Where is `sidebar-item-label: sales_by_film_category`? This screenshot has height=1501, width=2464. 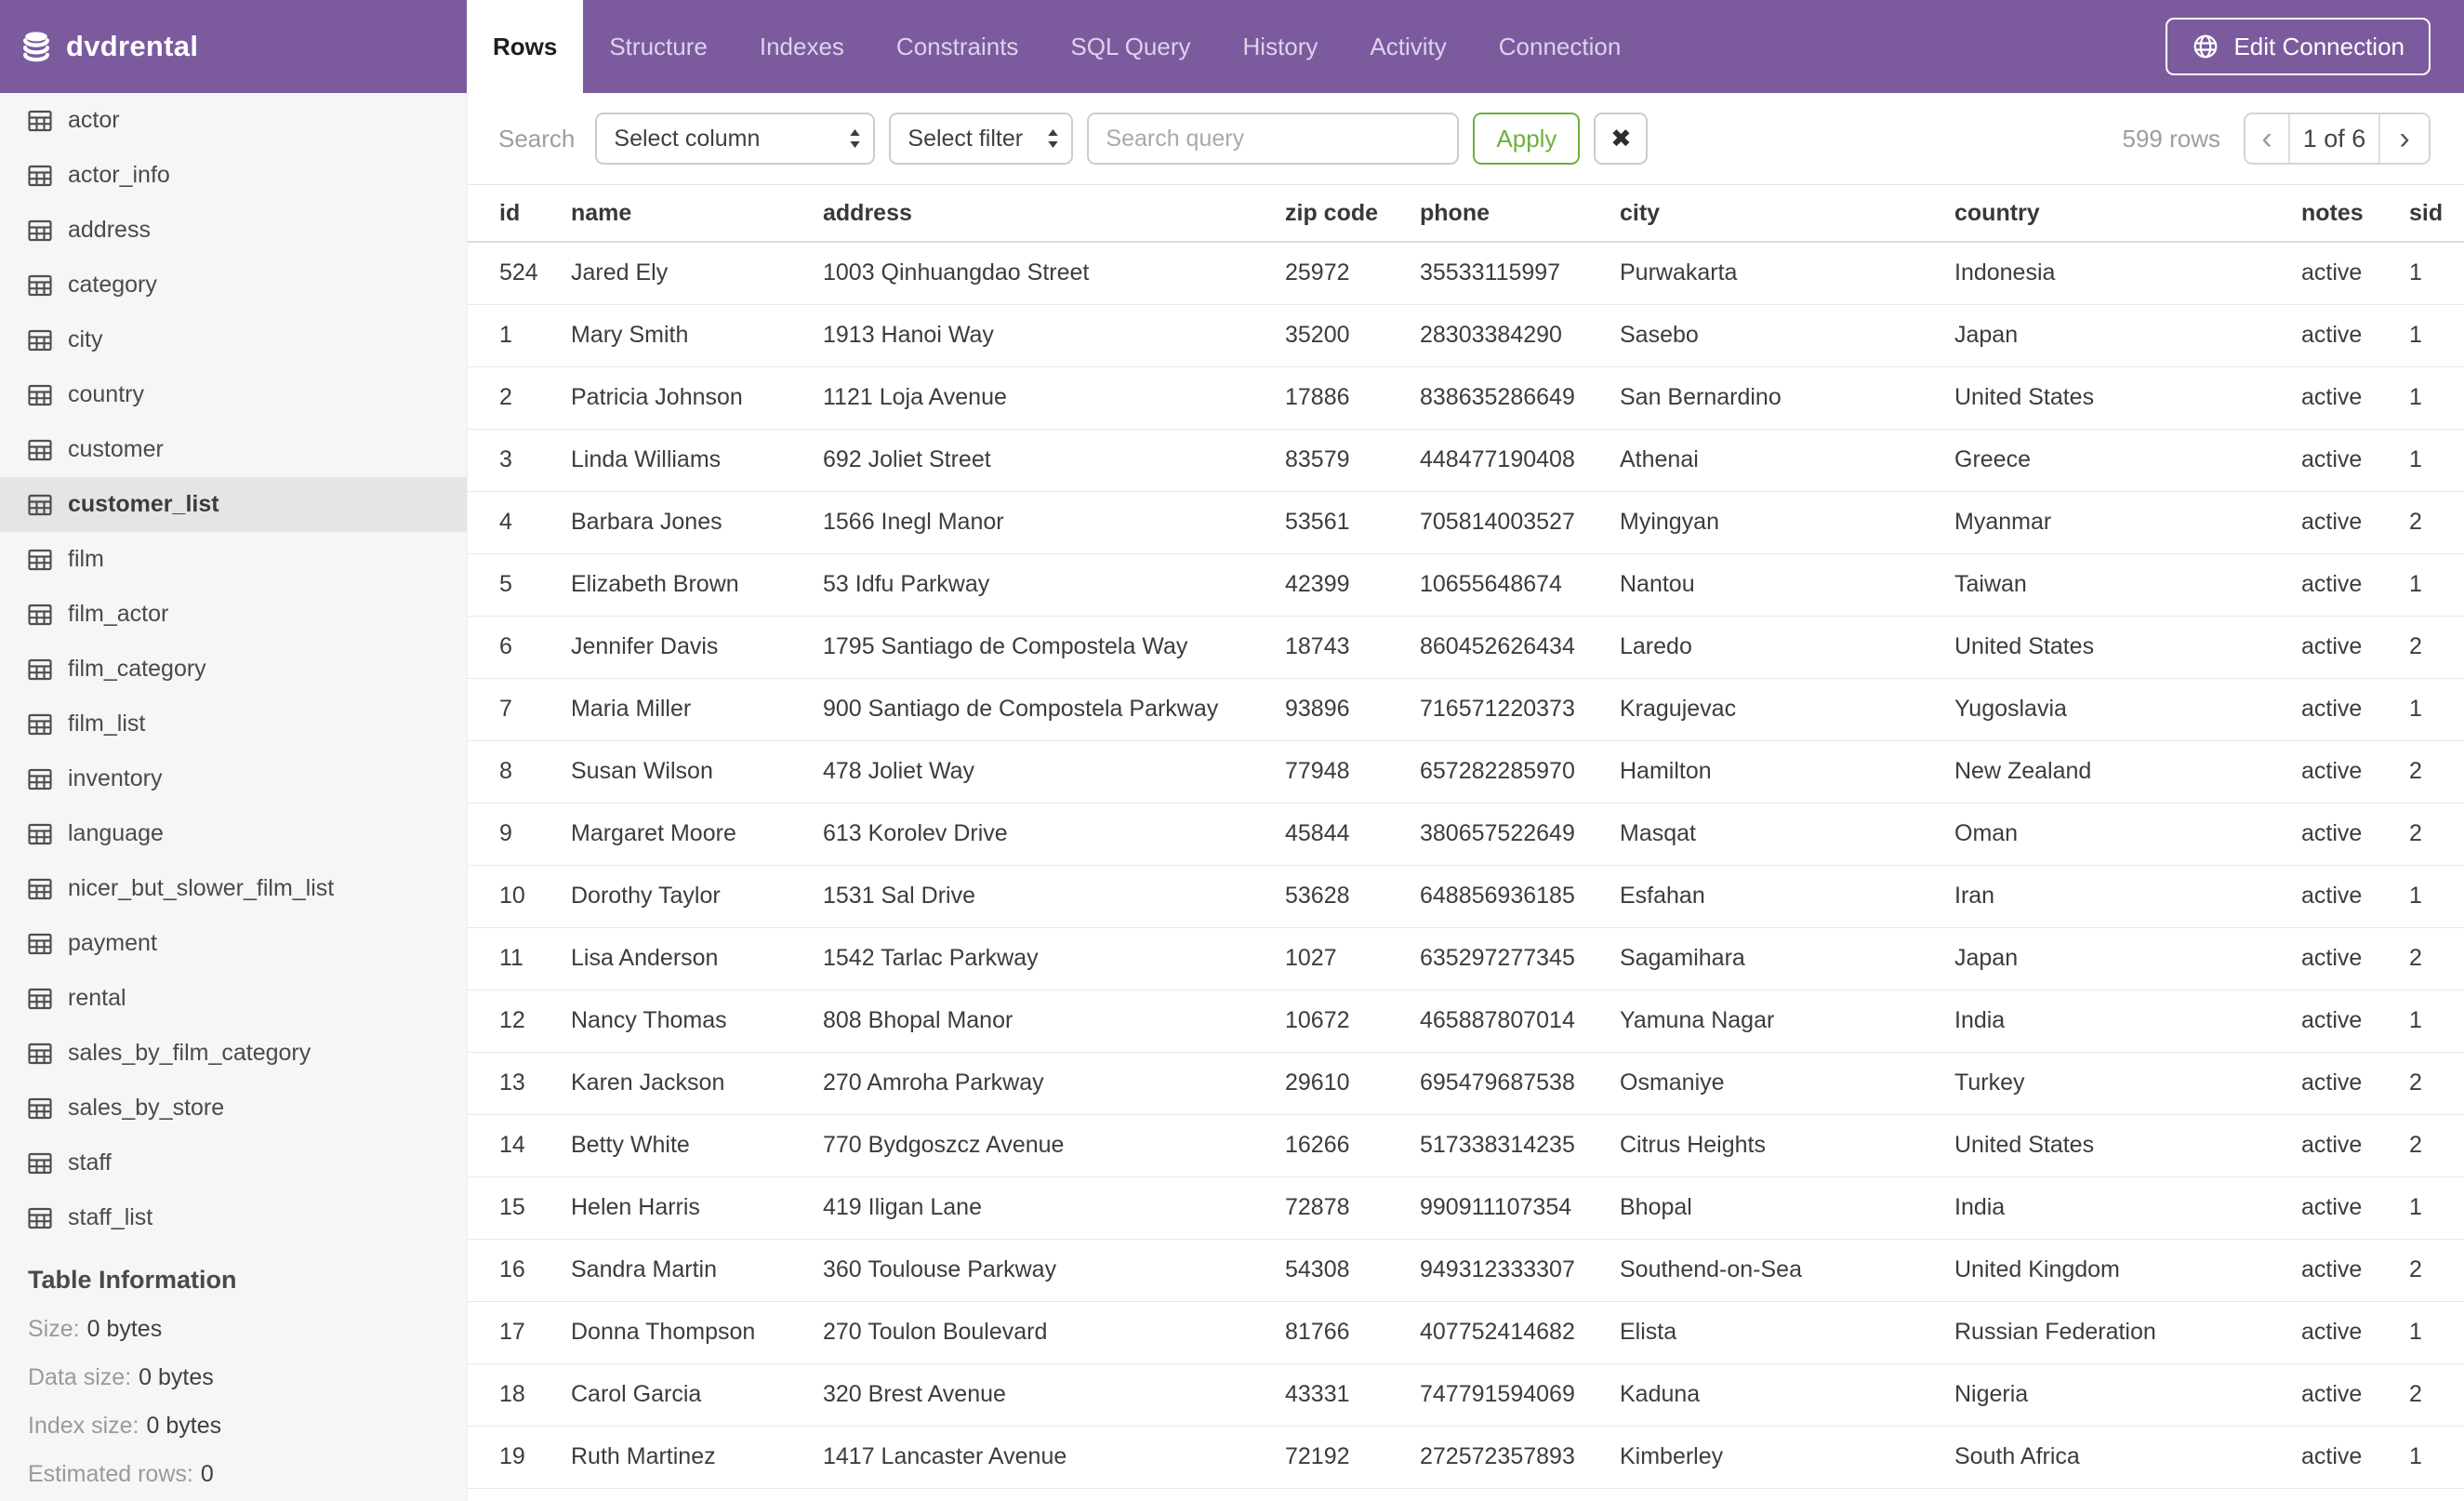
sidebar-item-label: sales_by_film_category is located at coordinates (189, 1053).